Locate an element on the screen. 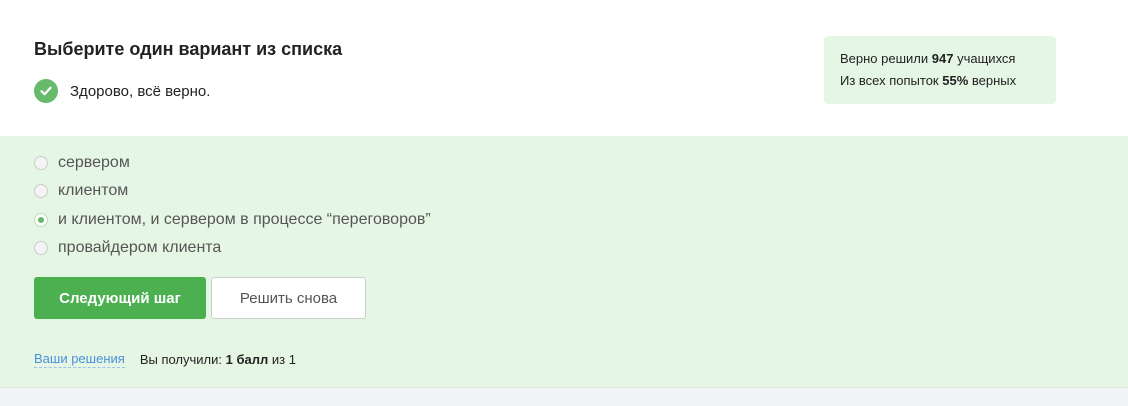  option-label: провайдером клиента is located at coordinates (140, 247).